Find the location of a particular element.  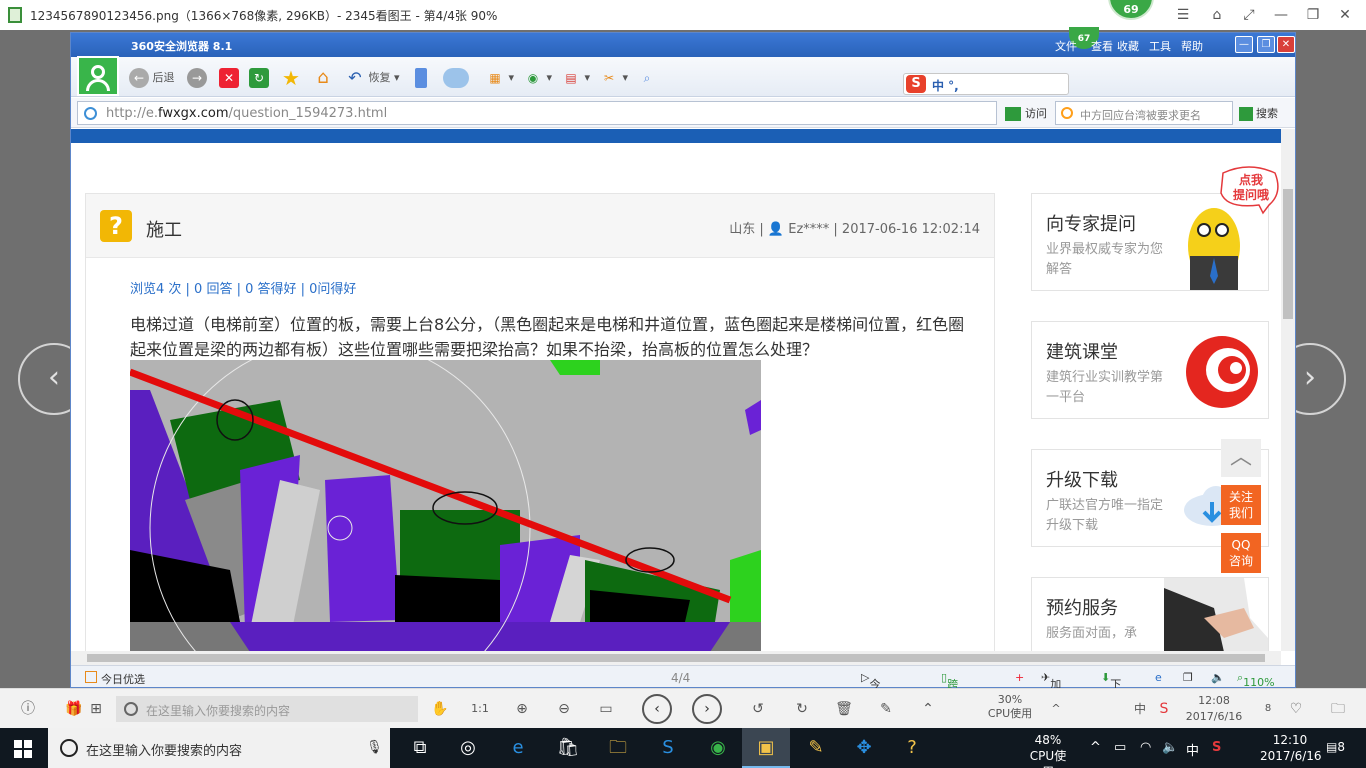

question-stats: 浏览4 次 | 0 回答 | 0 答得好 | 0问得好 is located at coordinates (243, 287).